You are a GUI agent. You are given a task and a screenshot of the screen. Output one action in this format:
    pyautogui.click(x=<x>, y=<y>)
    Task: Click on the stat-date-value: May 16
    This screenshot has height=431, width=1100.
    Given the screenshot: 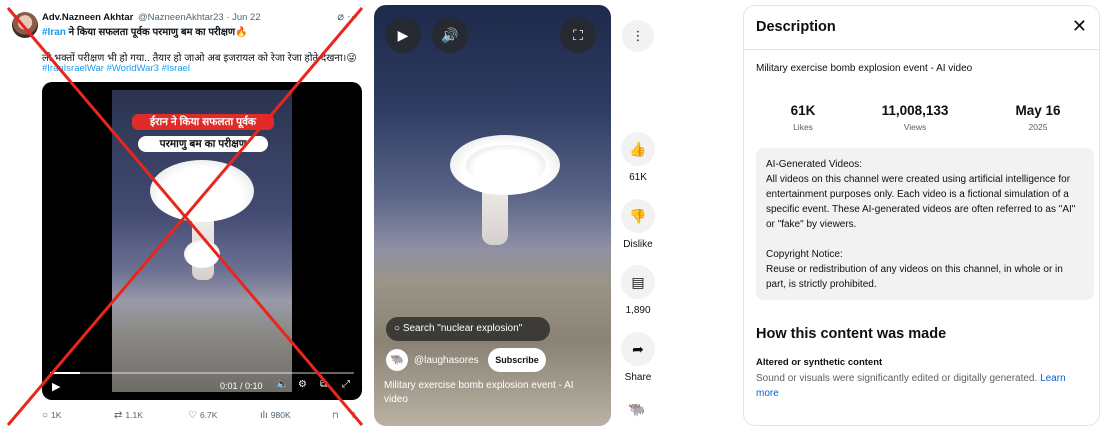 What is the action you would take?
    pyautogui.click(x=1038, y=110)
    